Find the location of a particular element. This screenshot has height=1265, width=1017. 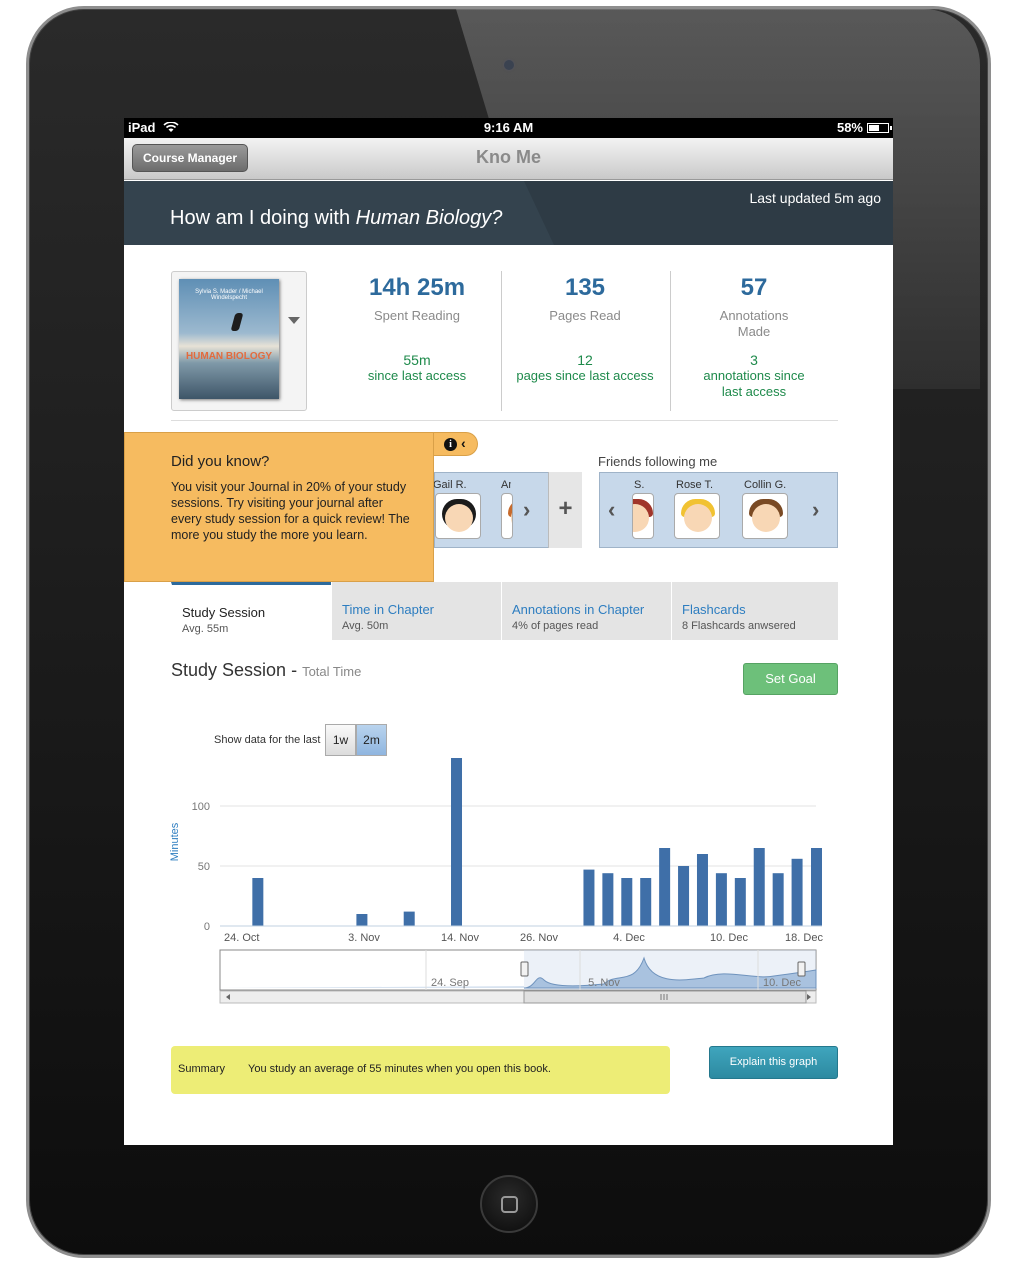

add-friend-button: + is located at coordinates (565, 510).